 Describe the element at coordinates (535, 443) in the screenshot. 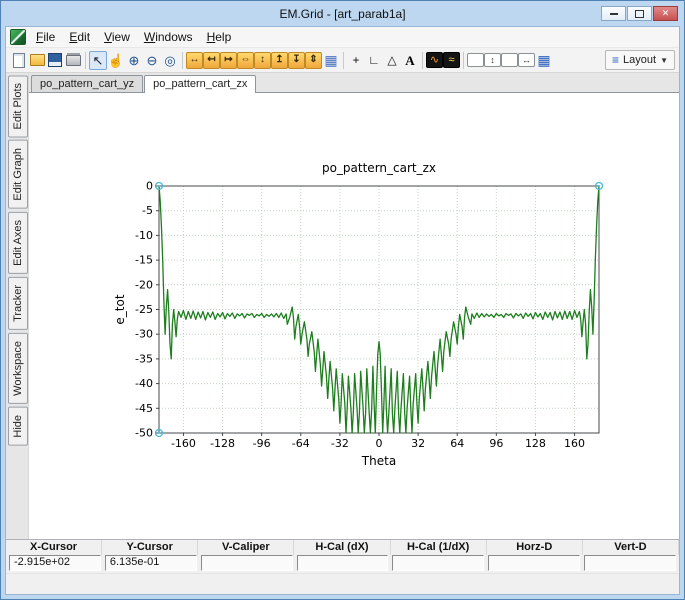

I see `x-tick-label: 128` at that location.